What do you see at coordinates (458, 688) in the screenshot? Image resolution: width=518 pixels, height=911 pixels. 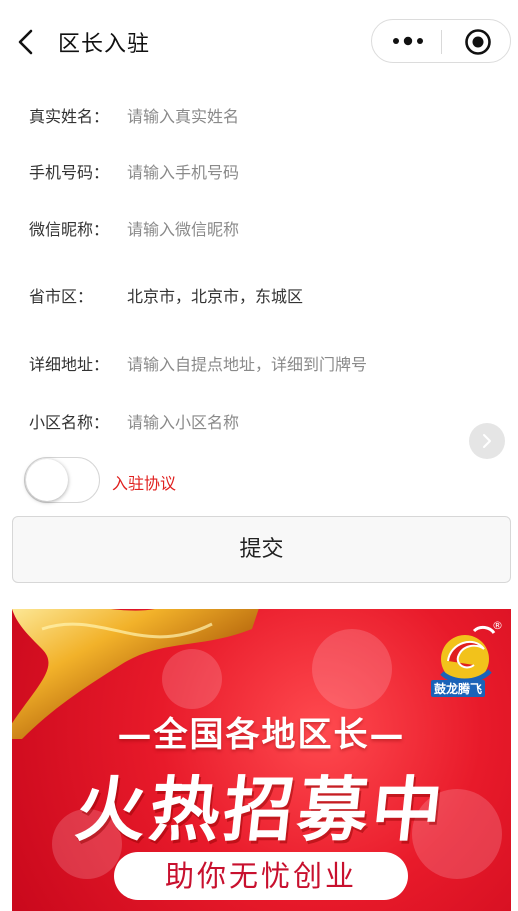 I see `brand-logo-text: 鼓龙腾飞` at bounding box center [458, 688].